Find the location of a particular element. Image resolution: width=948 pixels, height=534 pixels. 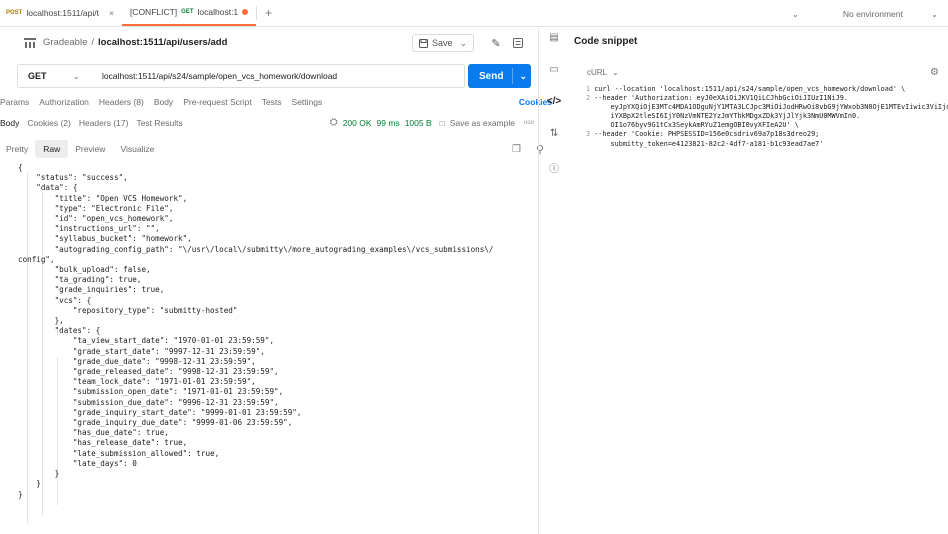

line-number: 3 is located at coordinates (590, 134).